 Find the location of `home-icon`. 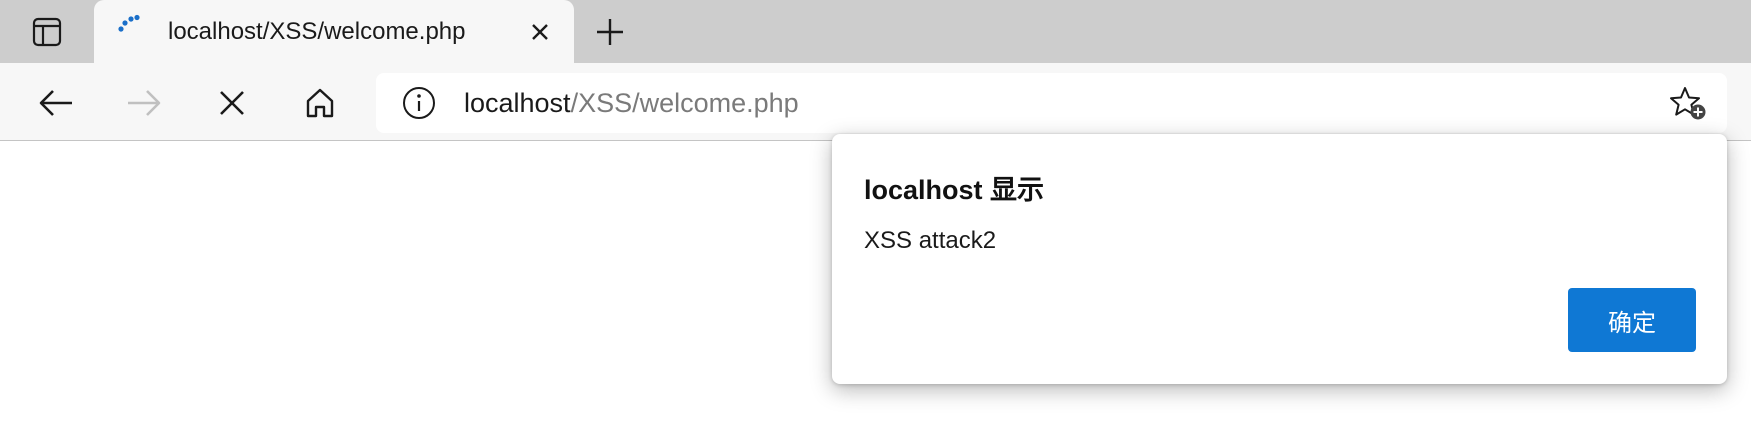

home-icon is located at coordinates (320, 103).